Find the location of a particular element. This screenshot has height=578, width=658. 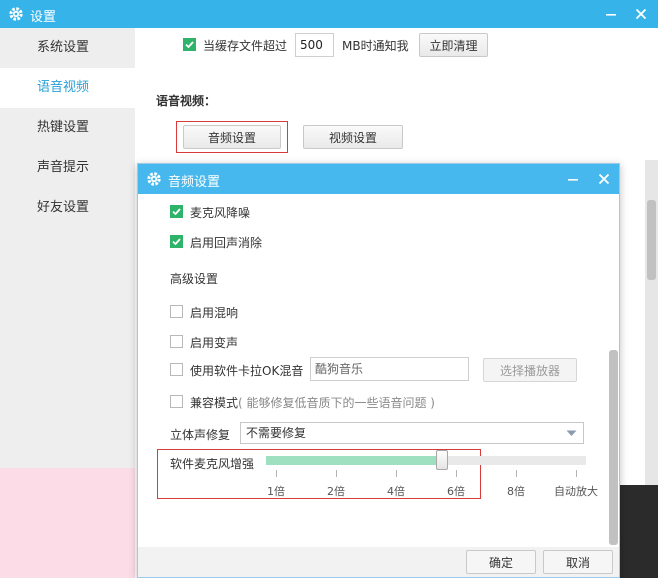

cancel-button: 取消 is located at coordinates (578, 562).